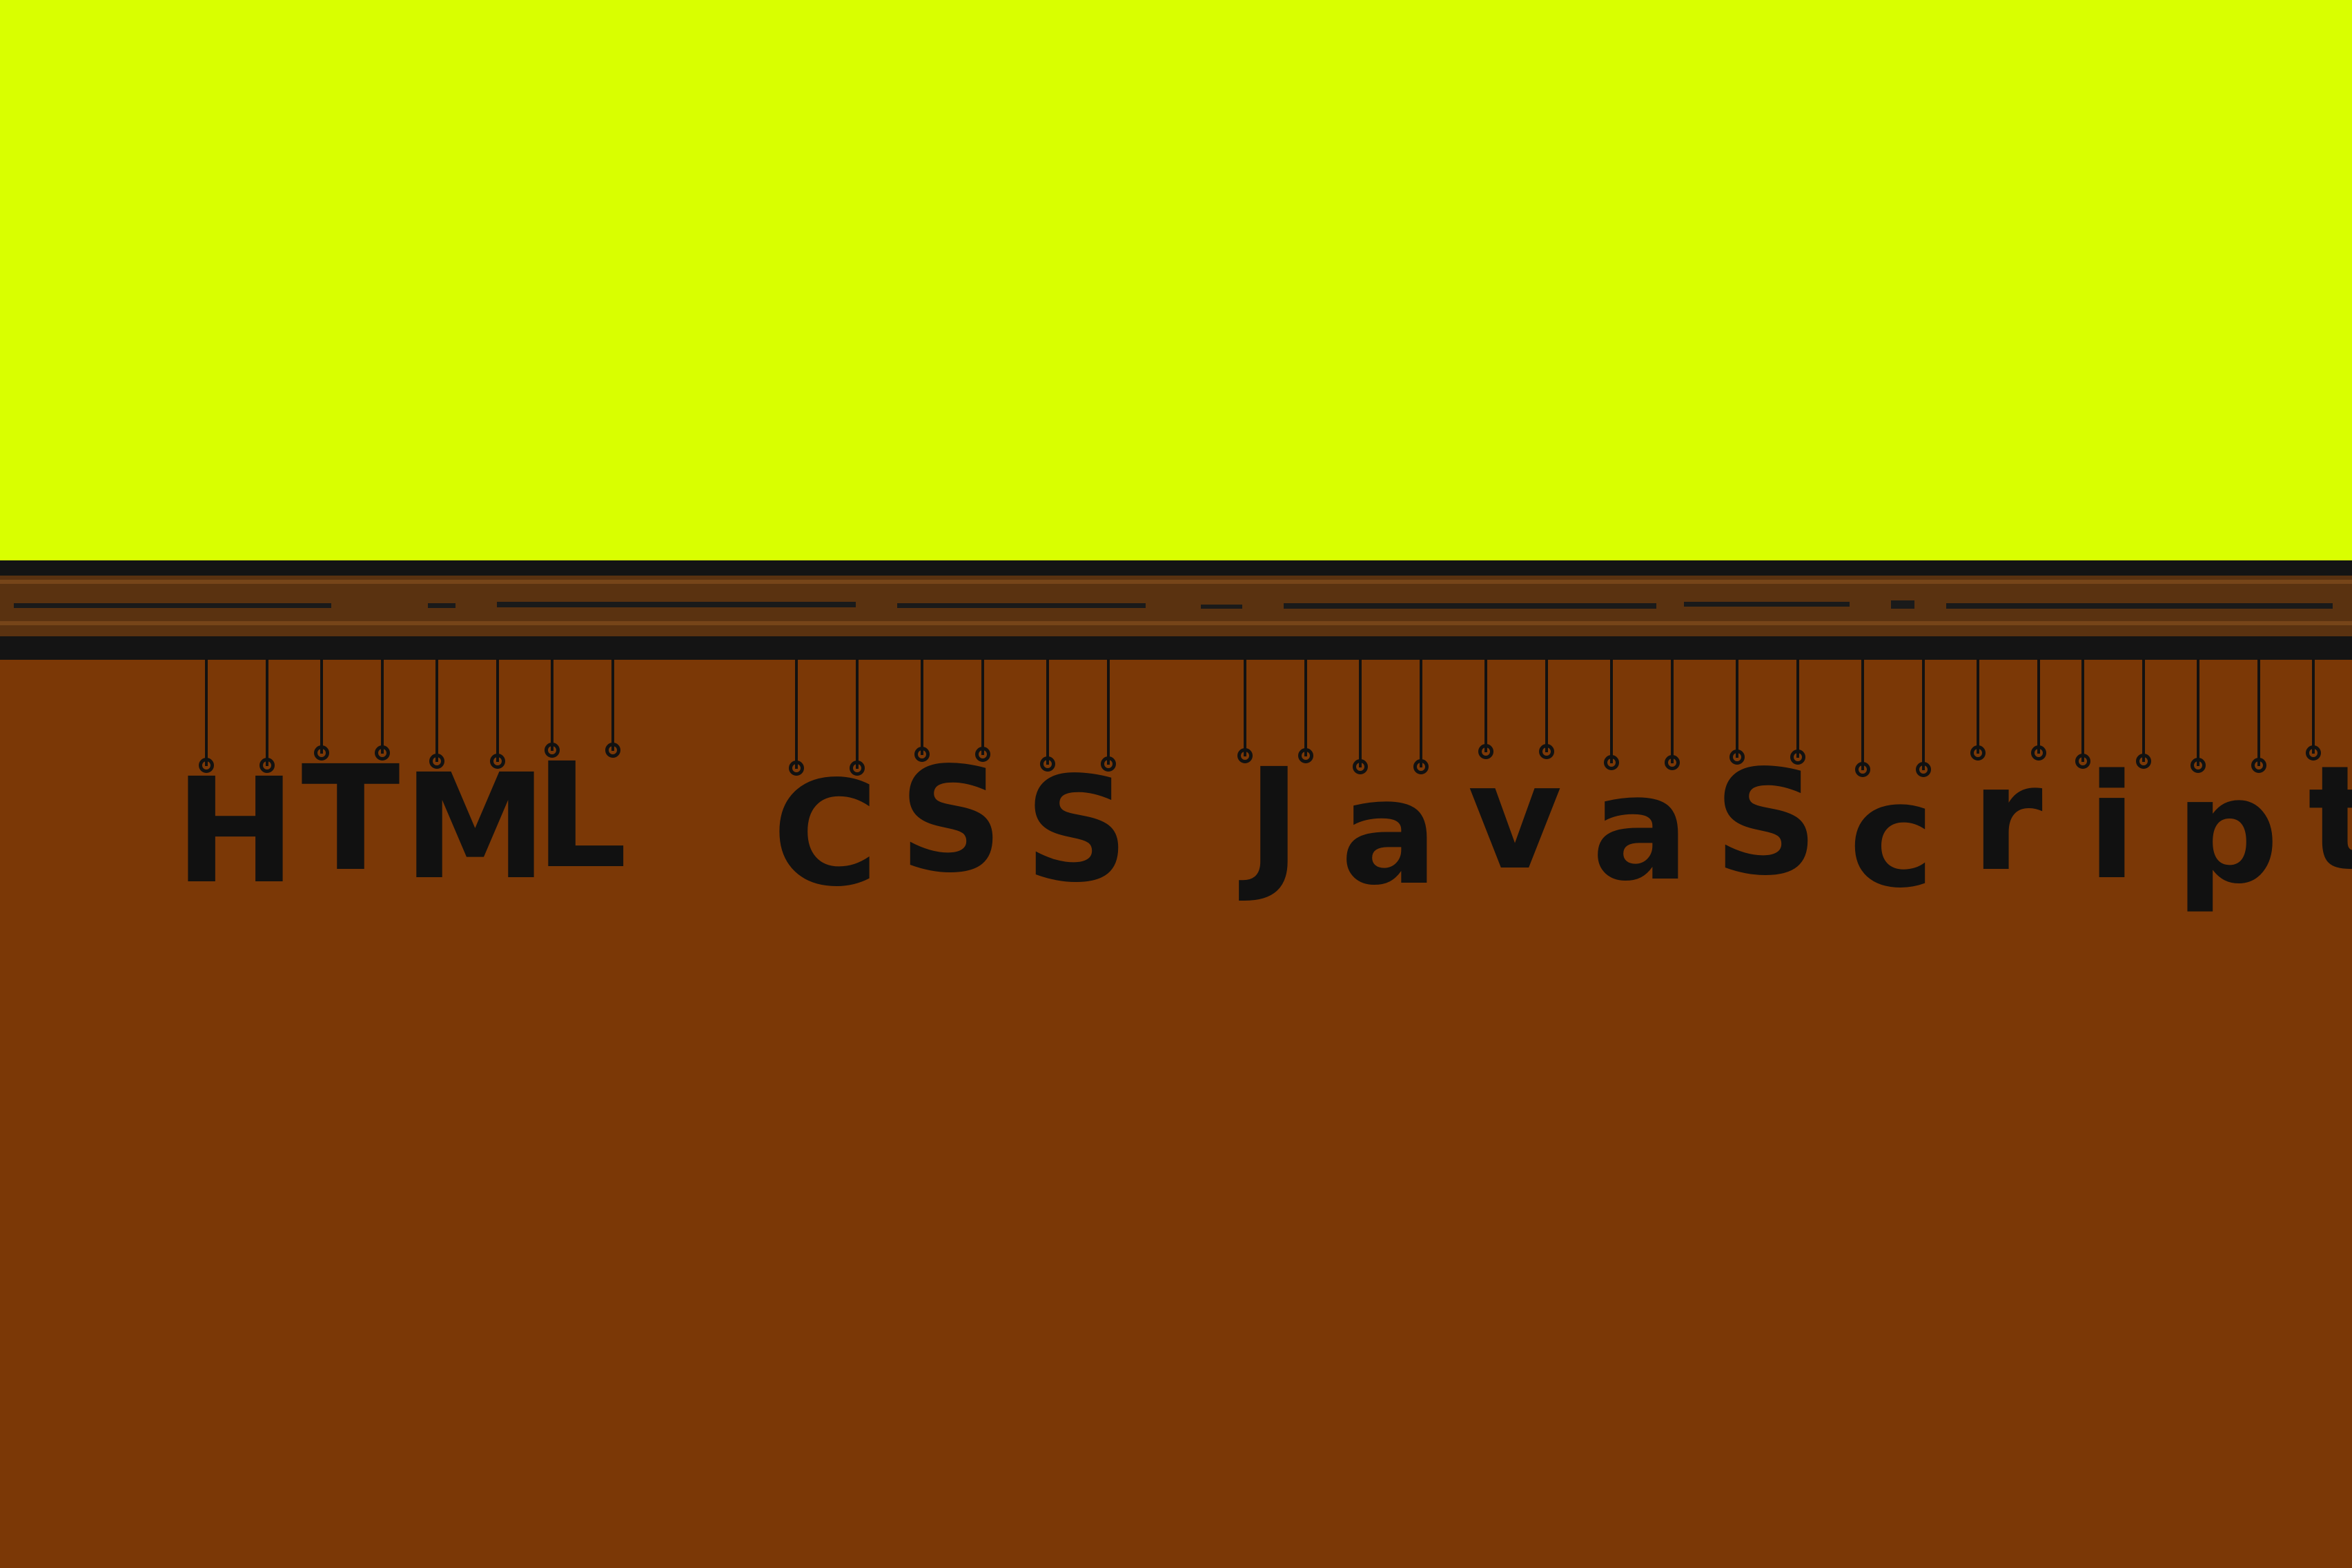  I want to click on hanging-letter: c, so click(1891, 835).